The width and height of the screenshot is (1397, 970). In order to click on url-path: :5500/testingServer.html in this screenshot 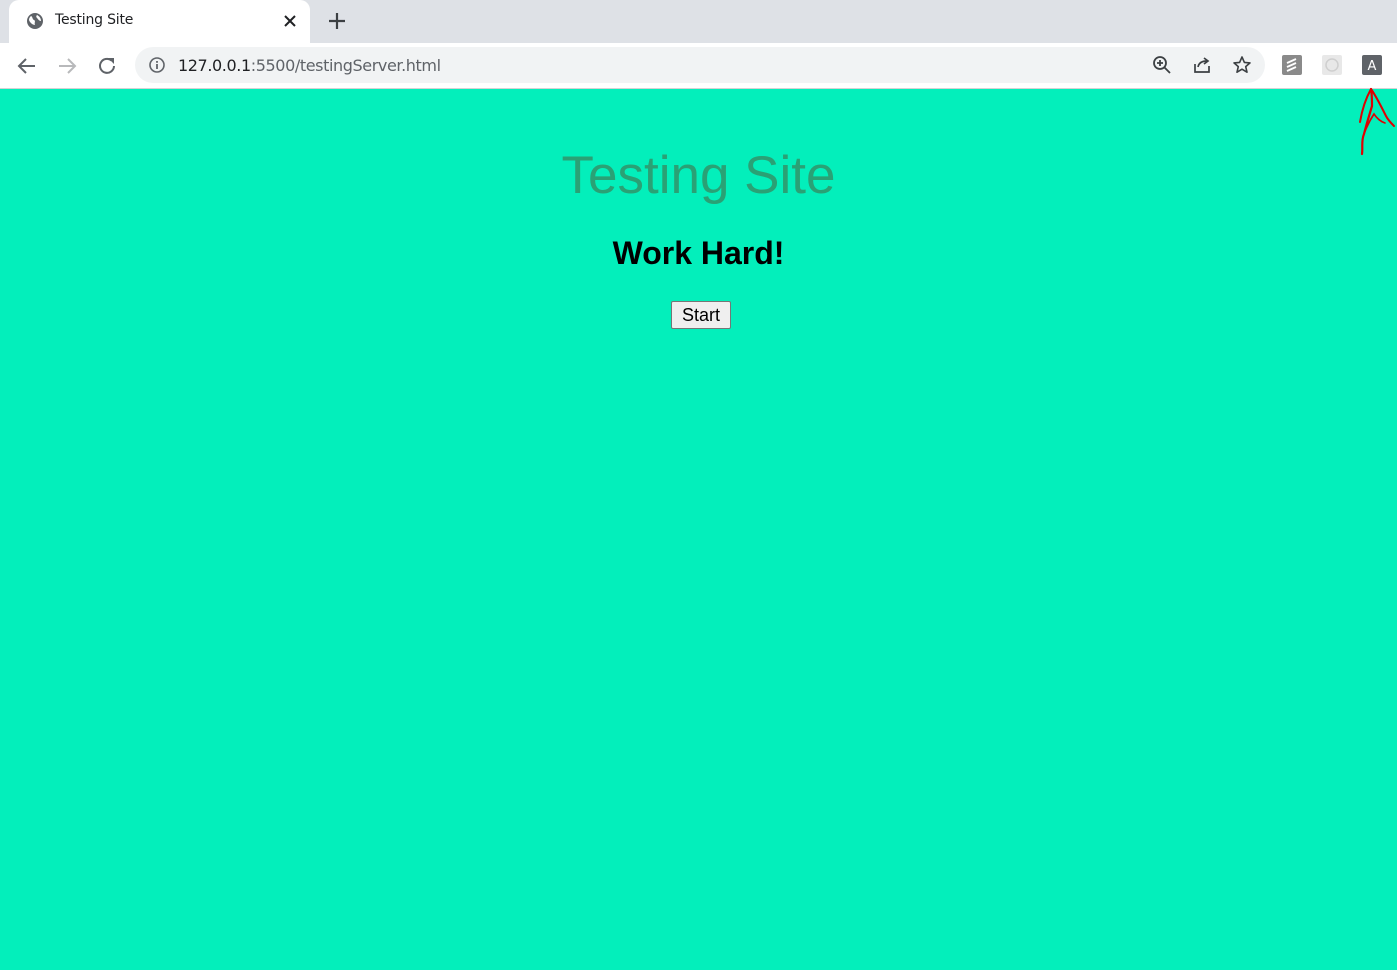, I will do `click(345, 65)`.